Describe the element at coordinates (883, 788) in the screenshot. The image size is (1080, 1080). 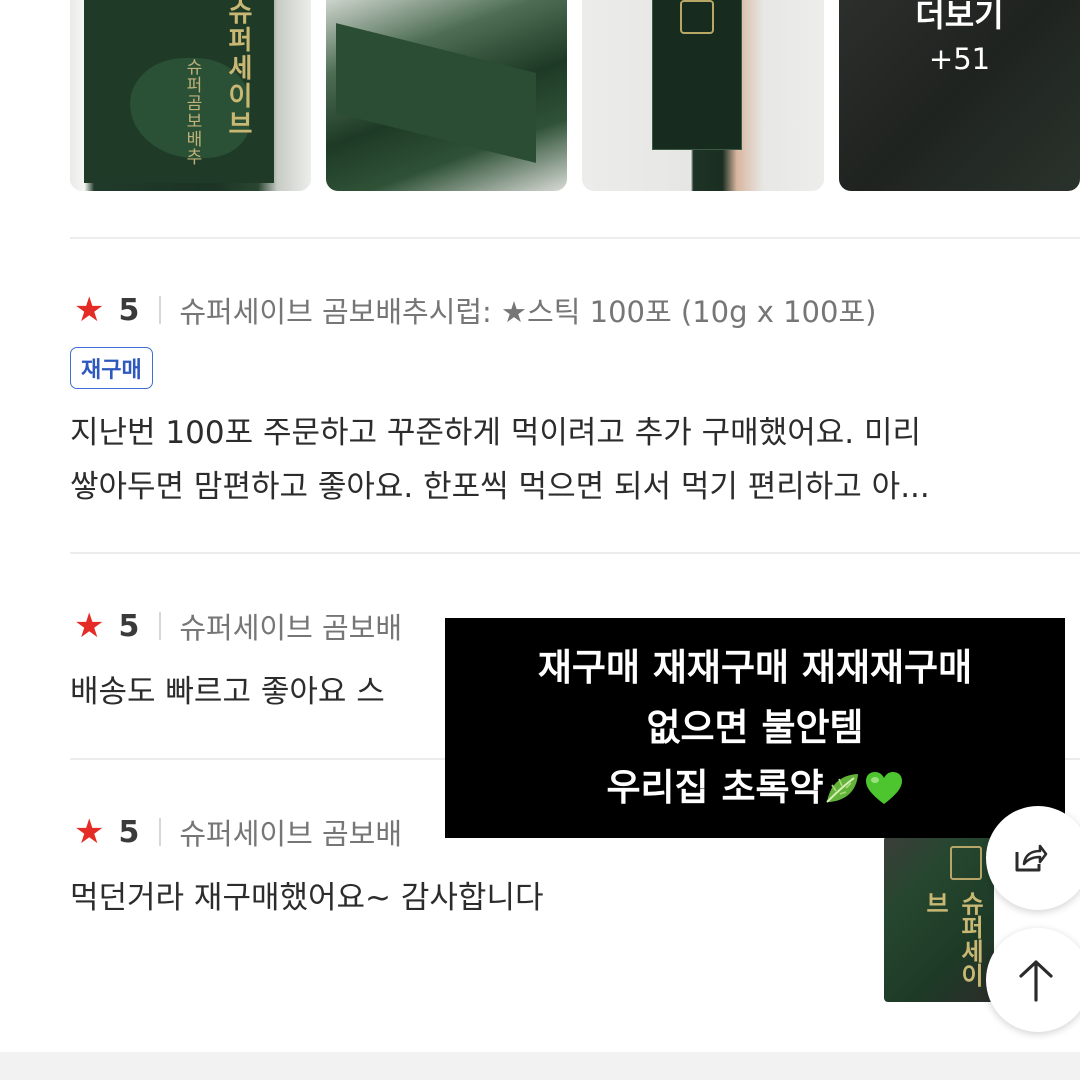
I see `green-heart-icon` at that location.